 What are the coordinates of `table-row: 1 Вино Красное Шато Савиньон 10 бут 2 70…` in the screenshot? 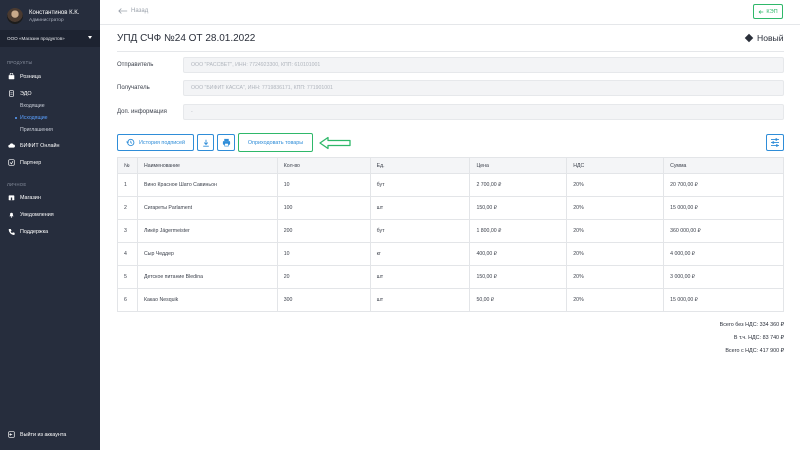 It's located at (450, 185).